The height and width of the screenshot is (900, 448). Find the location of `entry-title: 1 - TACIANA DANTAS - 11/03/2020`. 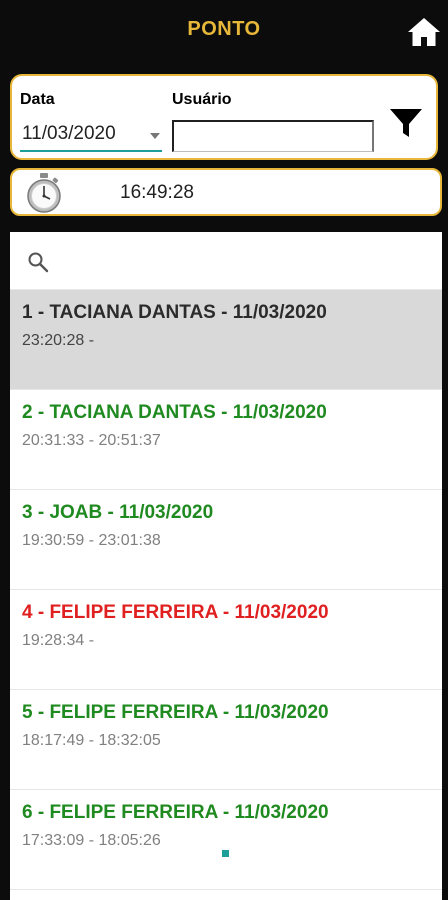

entry-title: 1 - TACIANA DANTAS - 11/03/2020 is located at coordinates (174, 312).